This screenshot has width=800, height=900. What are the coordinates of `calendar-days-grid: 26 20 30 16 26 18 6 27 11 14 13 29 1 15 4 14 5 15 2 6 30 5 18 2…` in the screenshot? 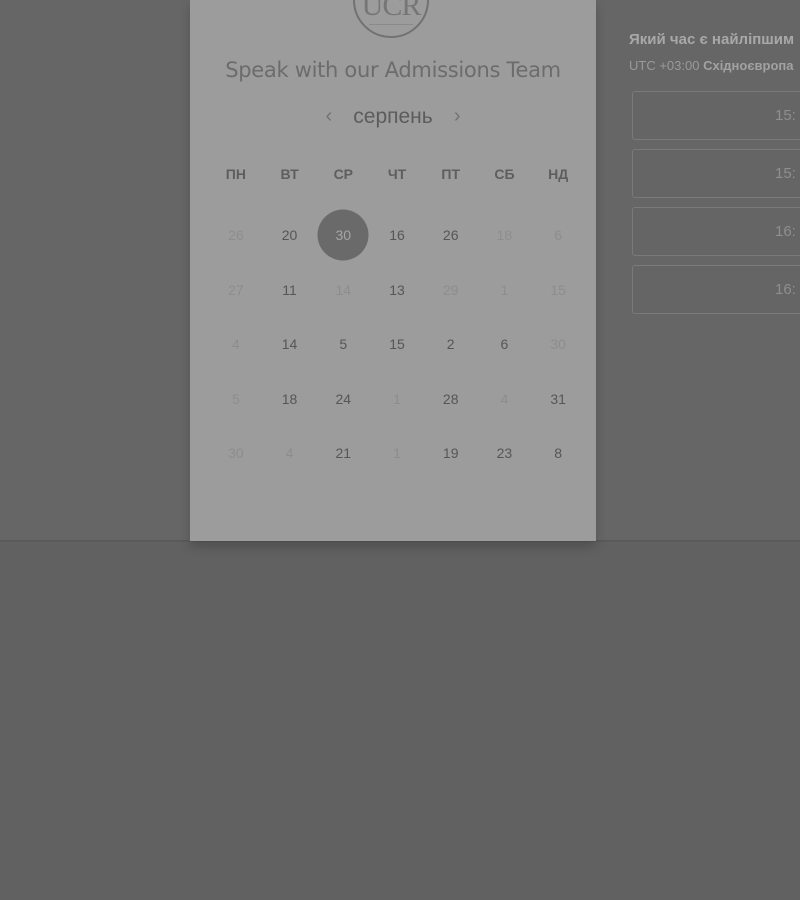 It's located at (397, 344).